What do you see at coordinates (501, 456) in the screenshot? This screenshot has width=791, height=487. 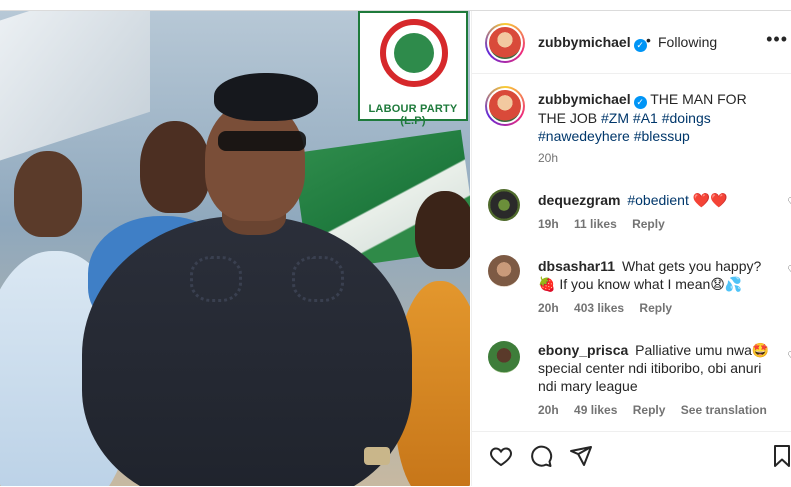 I see `like-heart-icon` at bounding box center [501, 456].